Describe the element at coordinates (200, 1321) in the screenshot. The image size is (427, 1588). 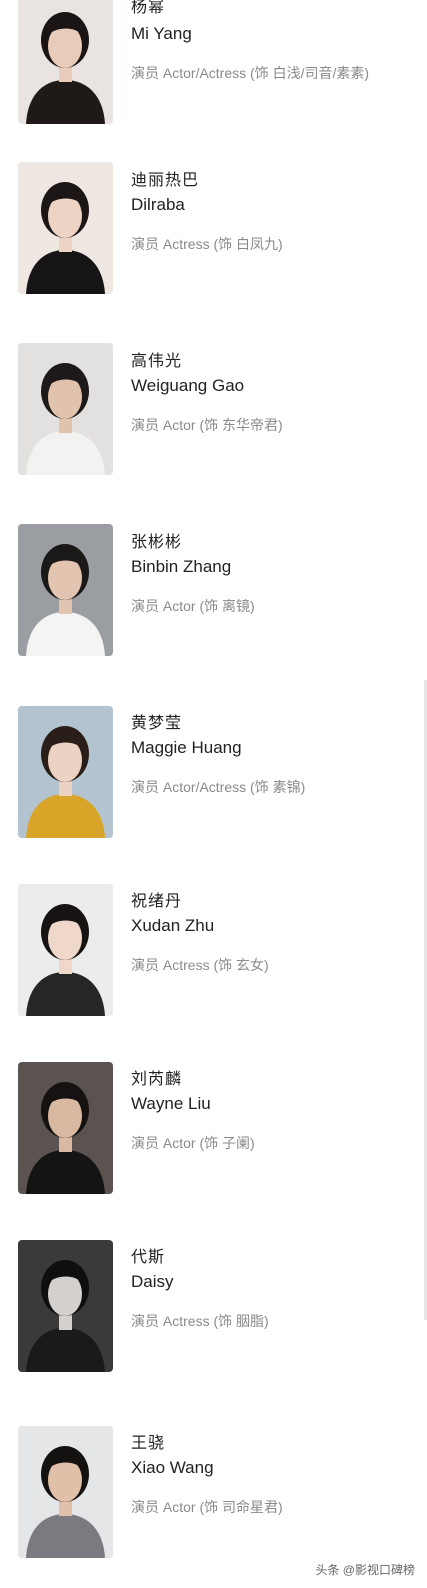
I see `cast-role: 演员 Actress (饰 胭脂)` at that location.